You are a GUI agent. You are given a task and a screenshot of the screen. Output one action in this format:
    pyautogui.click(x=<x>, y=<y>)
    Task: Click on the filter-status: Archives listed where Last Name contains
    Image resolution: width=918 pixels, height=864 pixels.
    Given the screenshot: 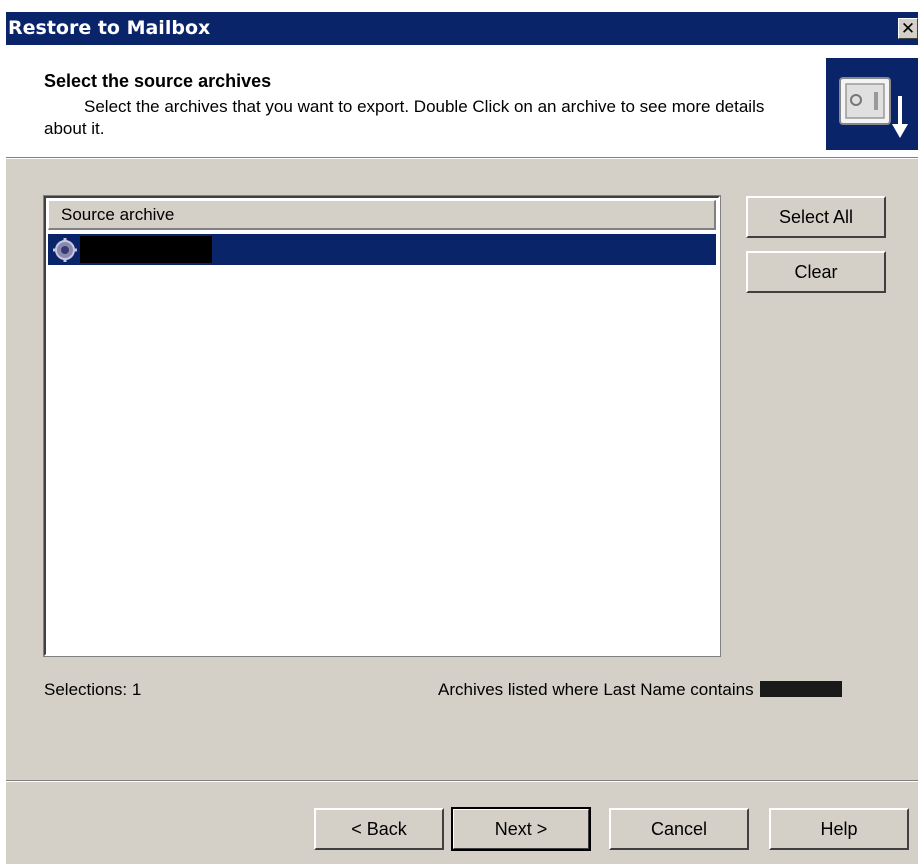 What is the action you would take?
    pyautogui.click(x=640, y=690)
    